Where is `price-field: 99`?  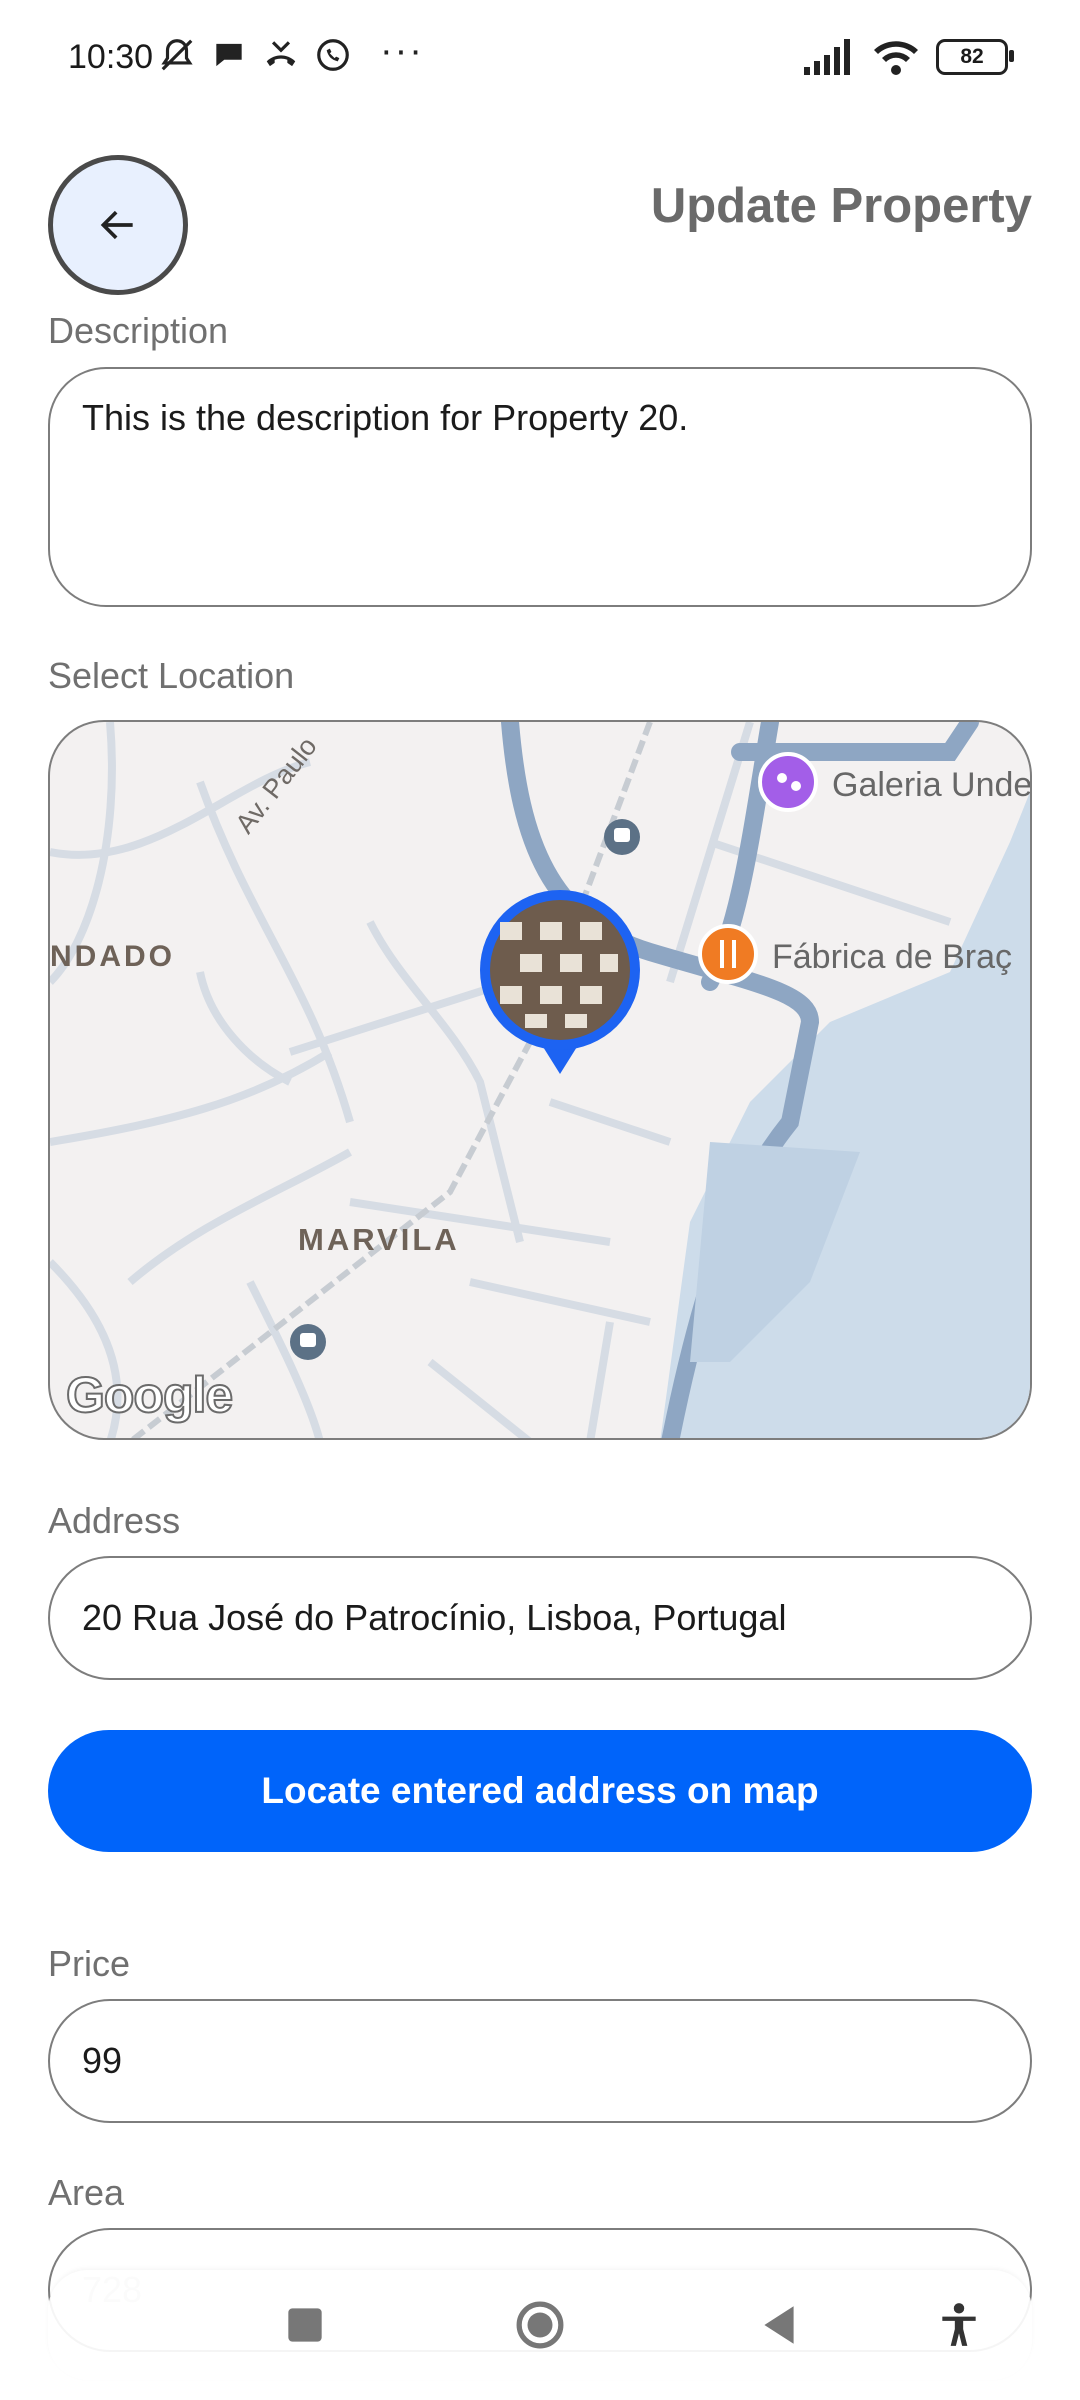 price-field: 99 is located at coordinates (540, 2061).